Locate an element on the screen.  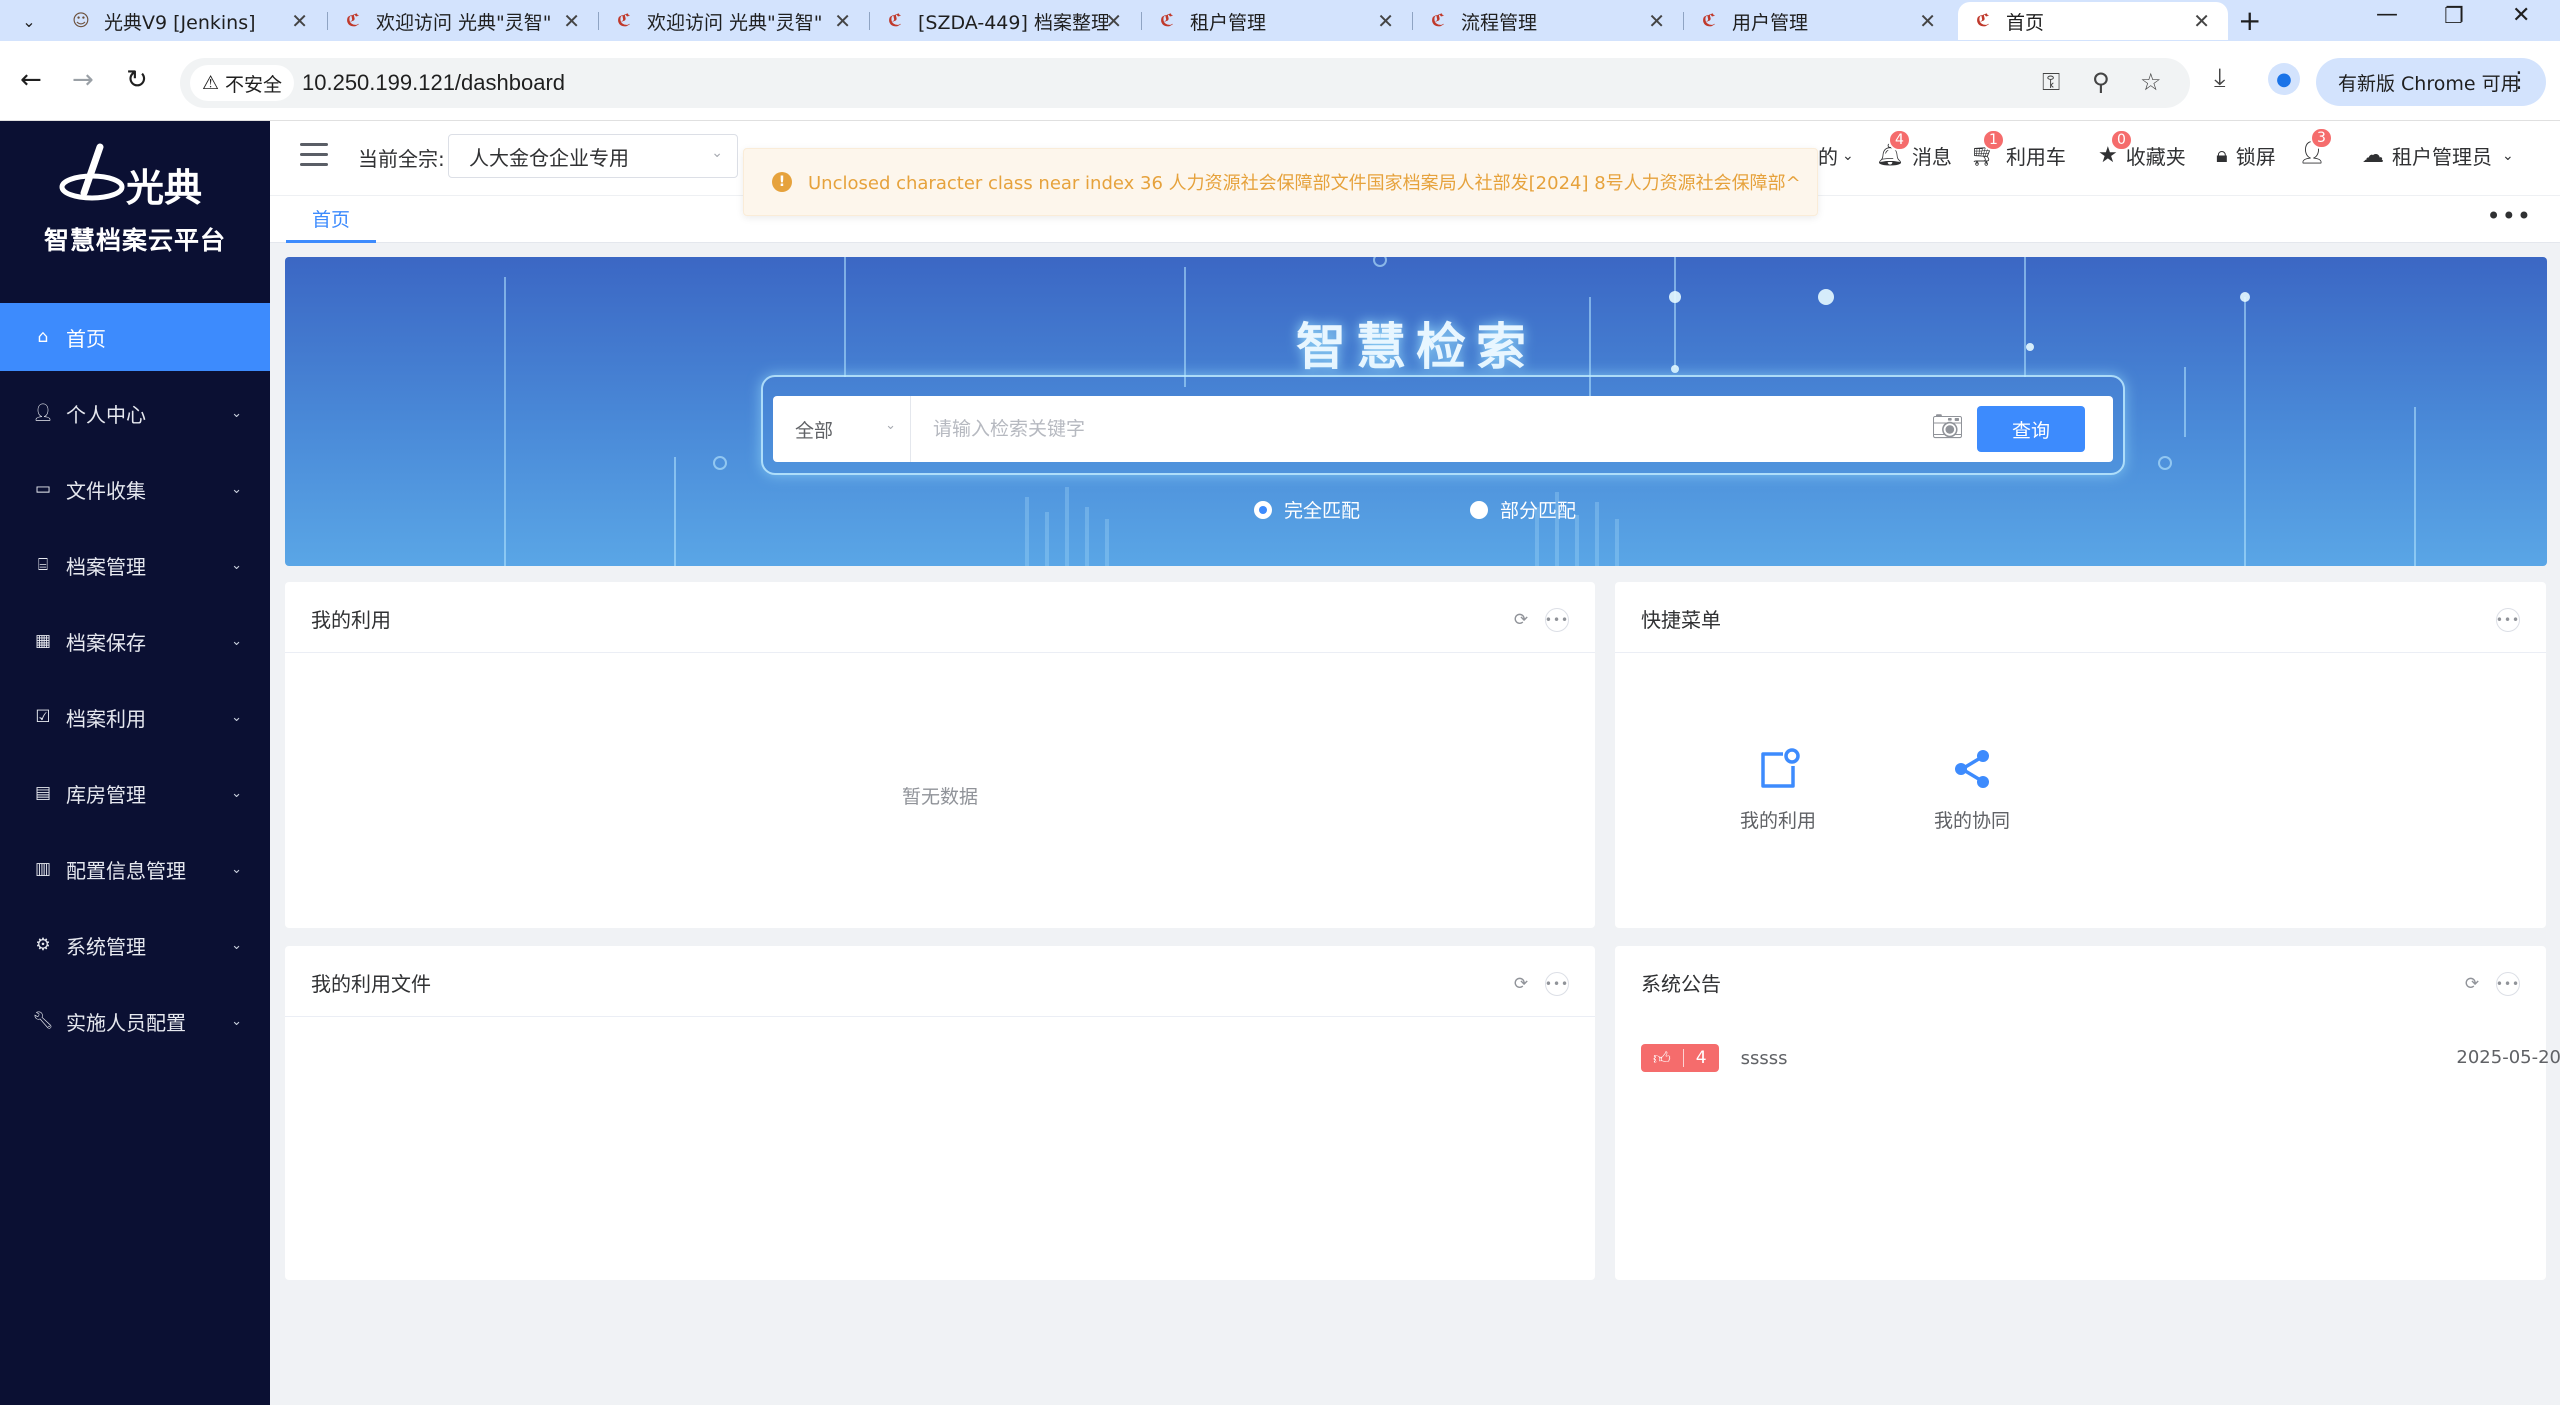
quick-item-collaboration: 我的协同 is located at coordinates (1972, 789).